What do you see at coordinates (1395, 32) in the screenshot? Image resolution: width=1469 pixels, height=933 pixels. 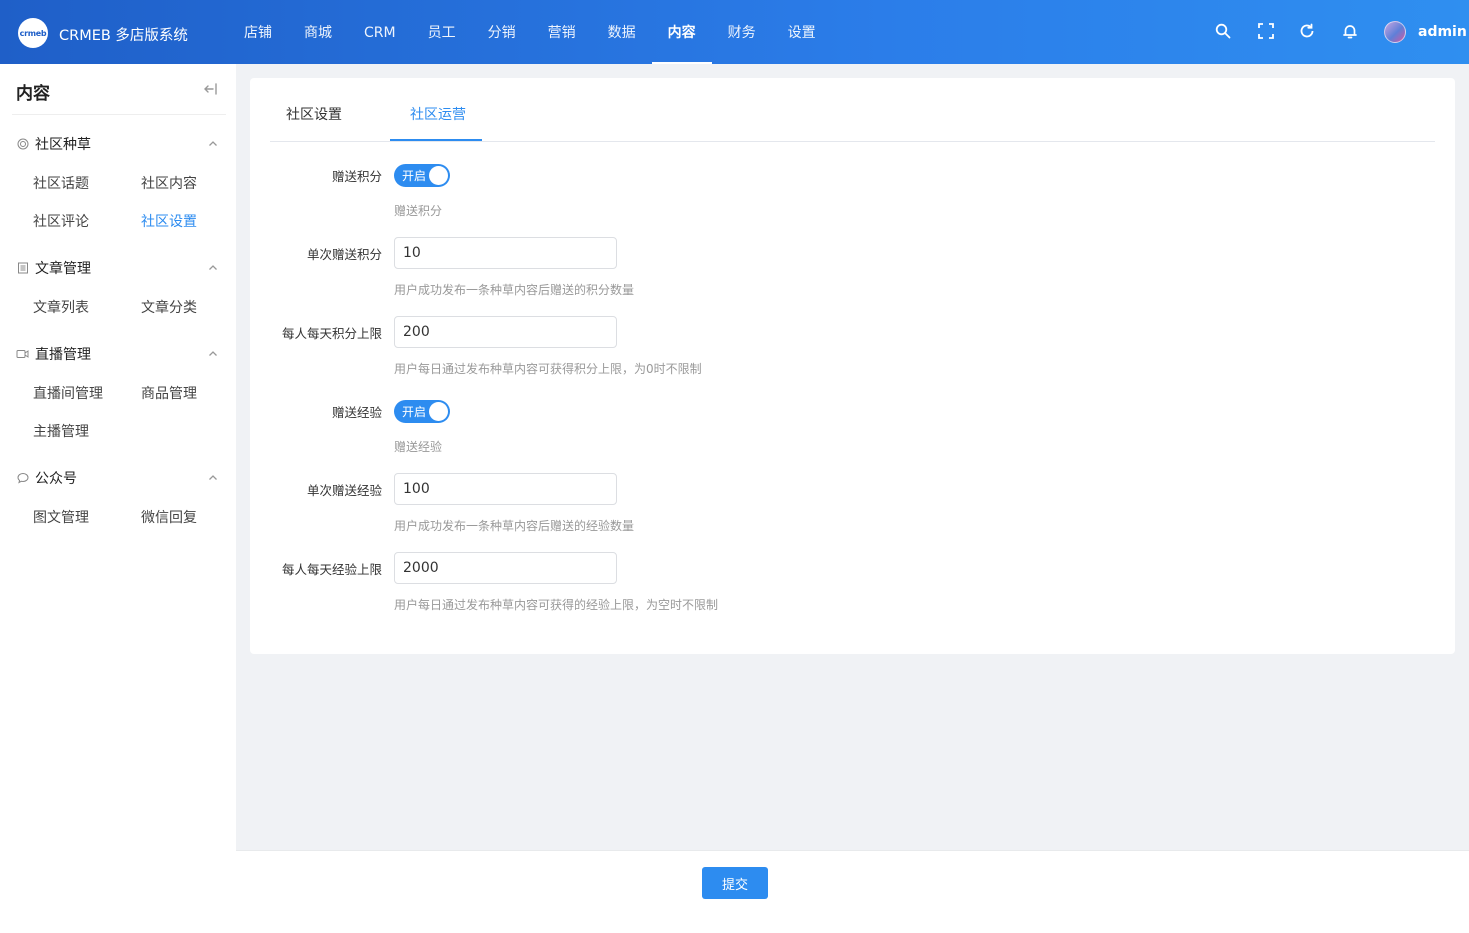 I see `avatar` at bounding box center [1395, 32].